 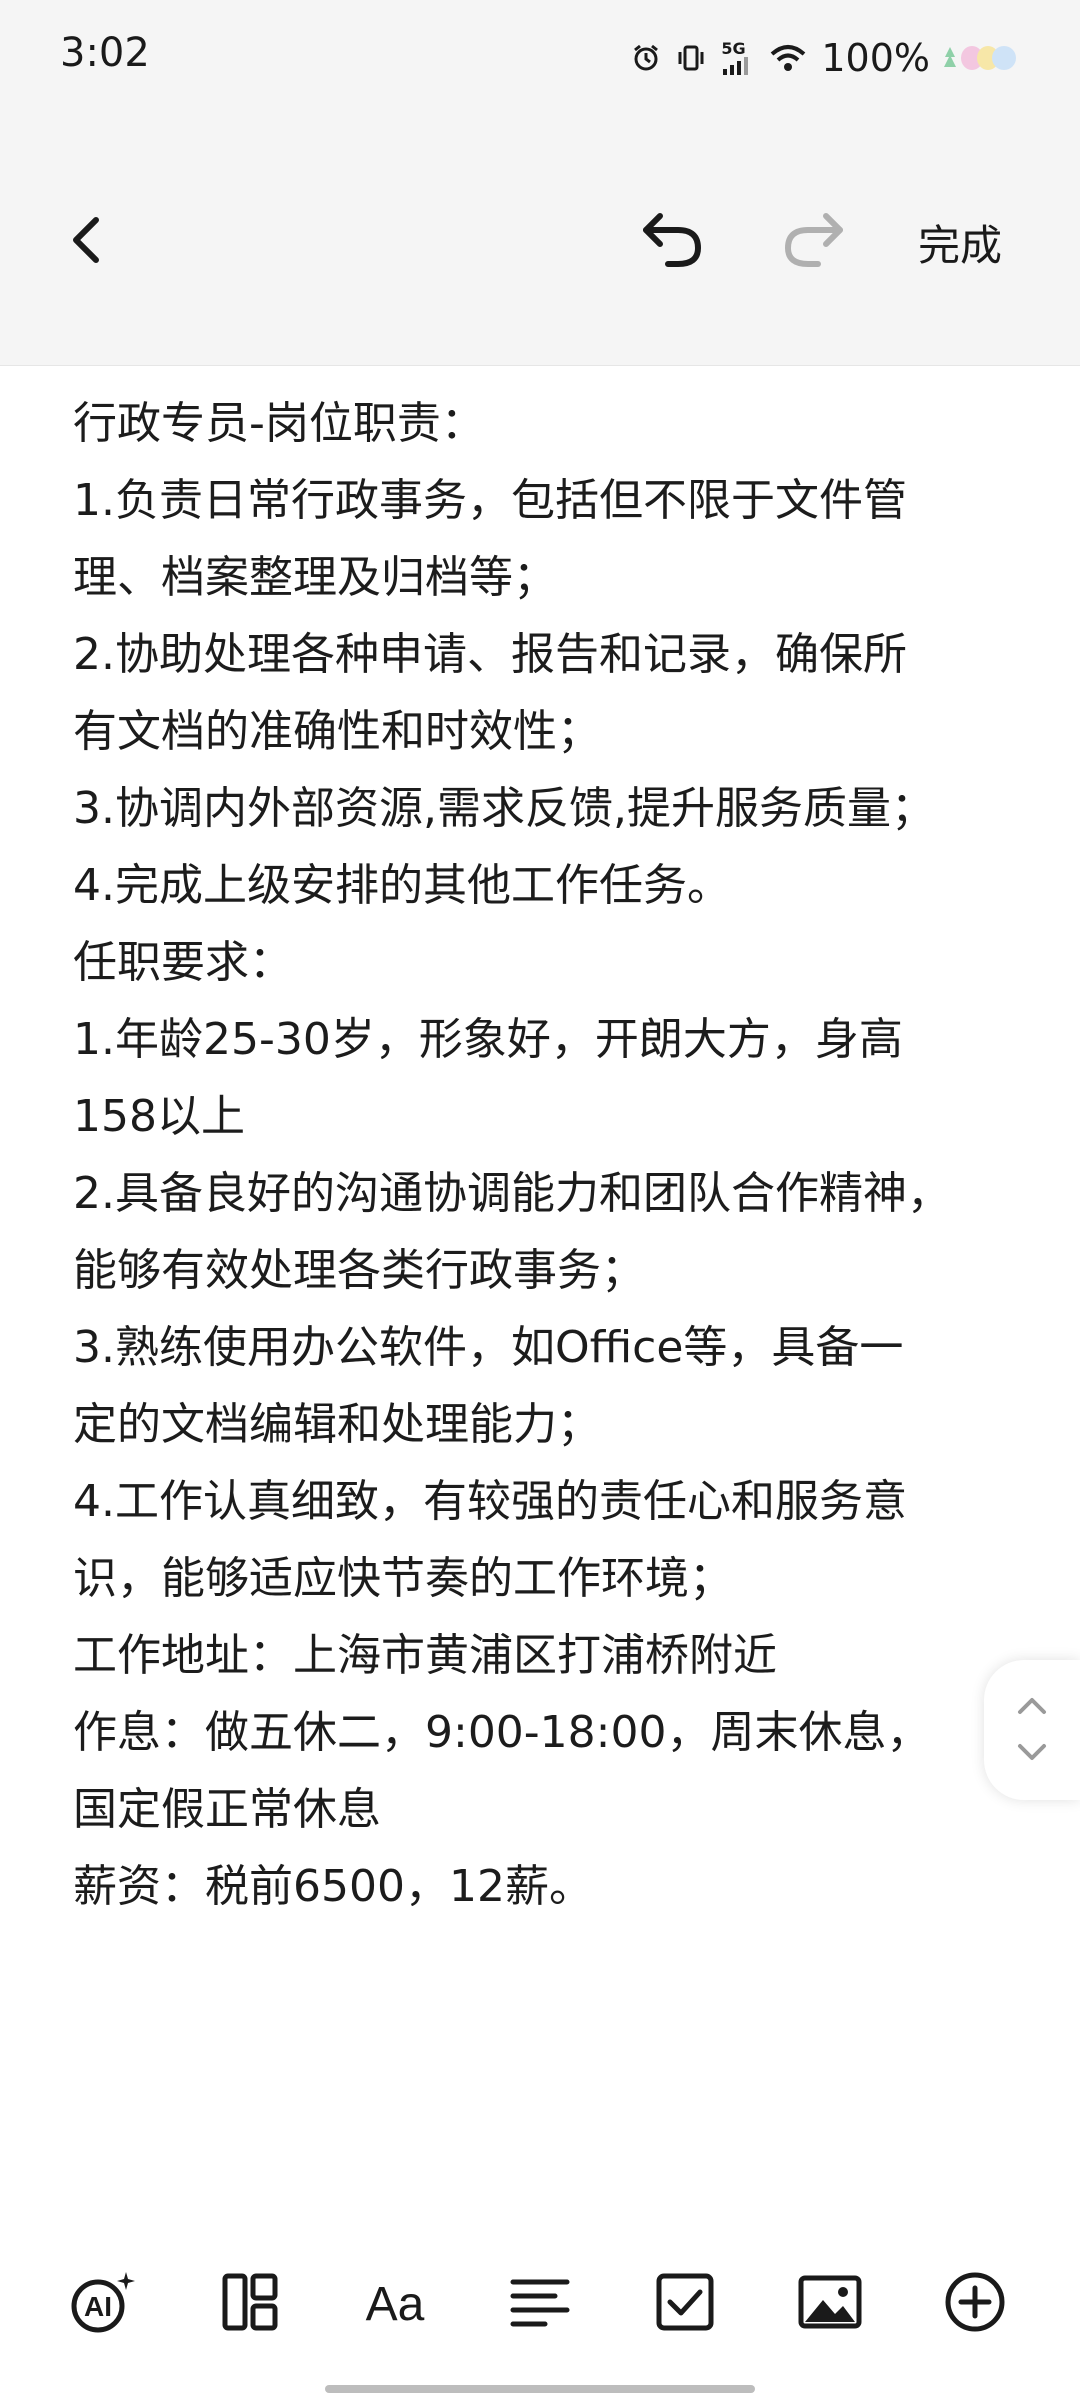 What do you see at coordinates (183, 962) in the screenshot?
I see `note-line: 任职要求：` at bounding box center [183, 962].